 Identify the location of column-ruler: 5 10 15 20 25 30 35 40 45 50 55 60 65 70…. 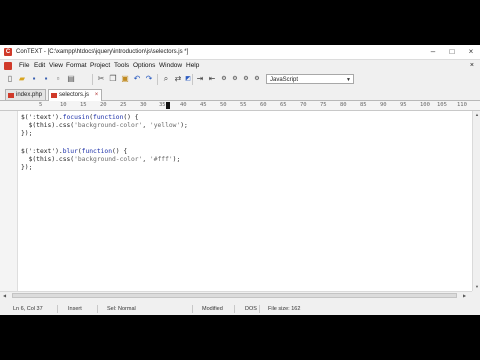
(240, 106).